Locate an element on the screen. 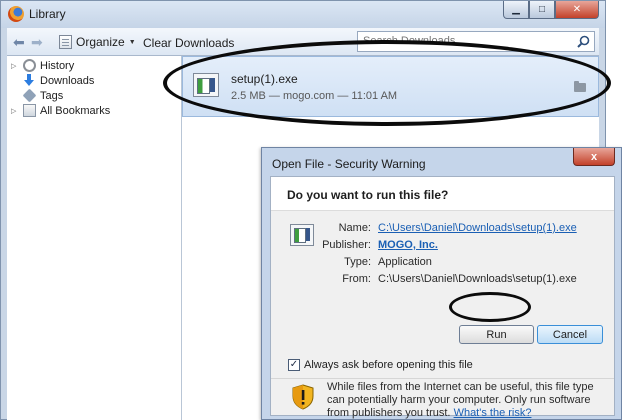 The image size is (622, 420). library-toolbar: ⬅ ➡ Organize ▼ Clear Downloads is located at coordinates (303, 42).